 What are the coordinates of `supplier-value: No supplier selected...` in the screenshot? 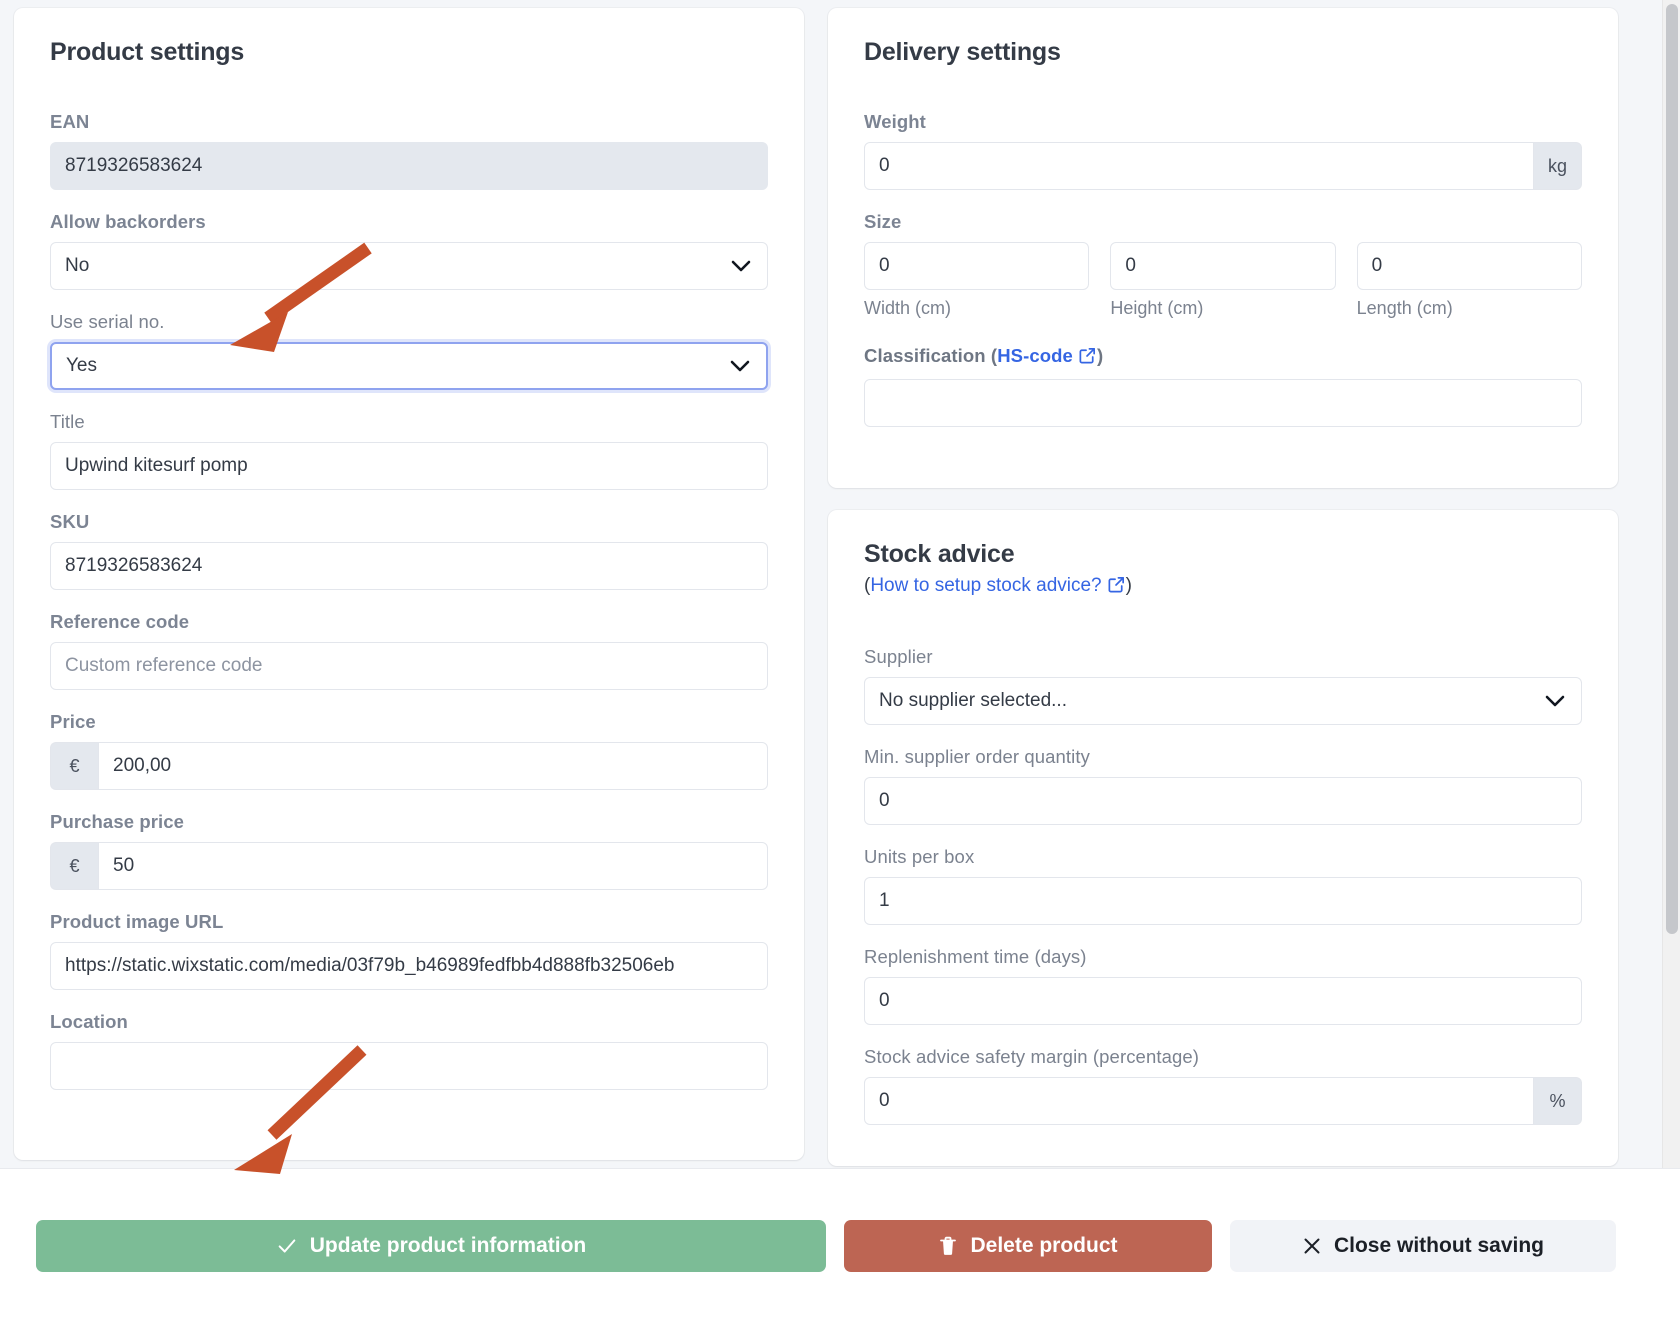 It's located at (973, 700).